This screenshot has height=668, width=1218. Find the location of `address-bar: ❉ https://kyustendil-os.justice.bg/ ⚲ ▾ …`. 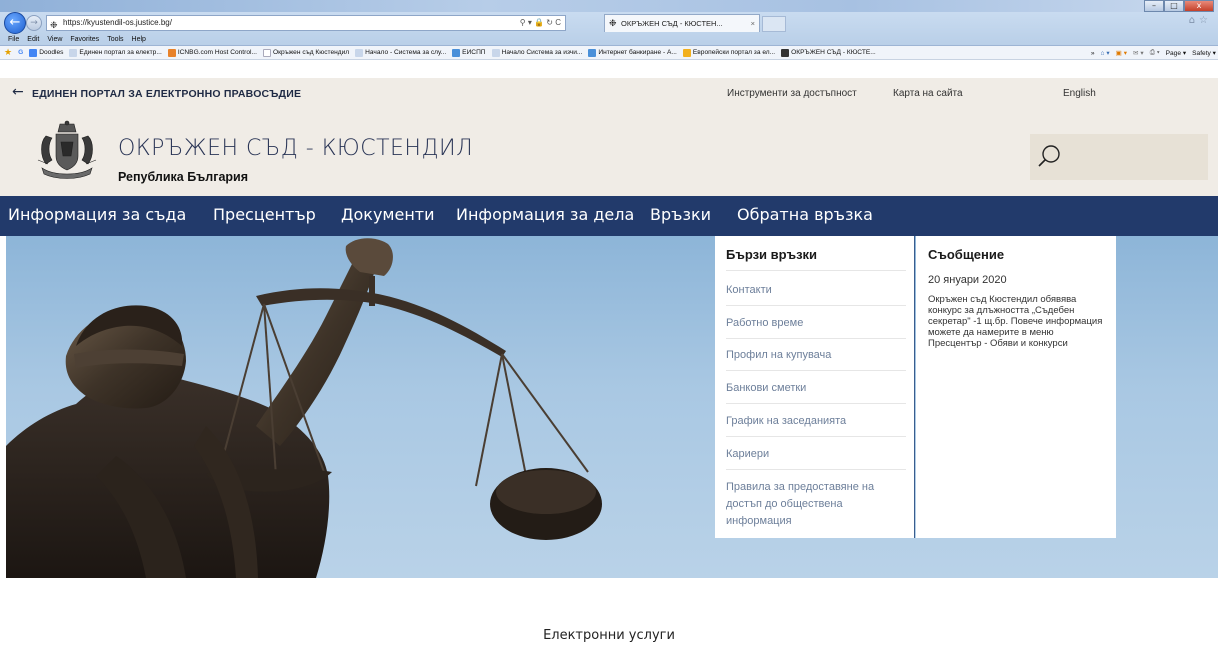

address-bar: ❉ https://kyustendil-os.justice.bg/ ⚲ ▾ … is located at coordinates (306, 23).